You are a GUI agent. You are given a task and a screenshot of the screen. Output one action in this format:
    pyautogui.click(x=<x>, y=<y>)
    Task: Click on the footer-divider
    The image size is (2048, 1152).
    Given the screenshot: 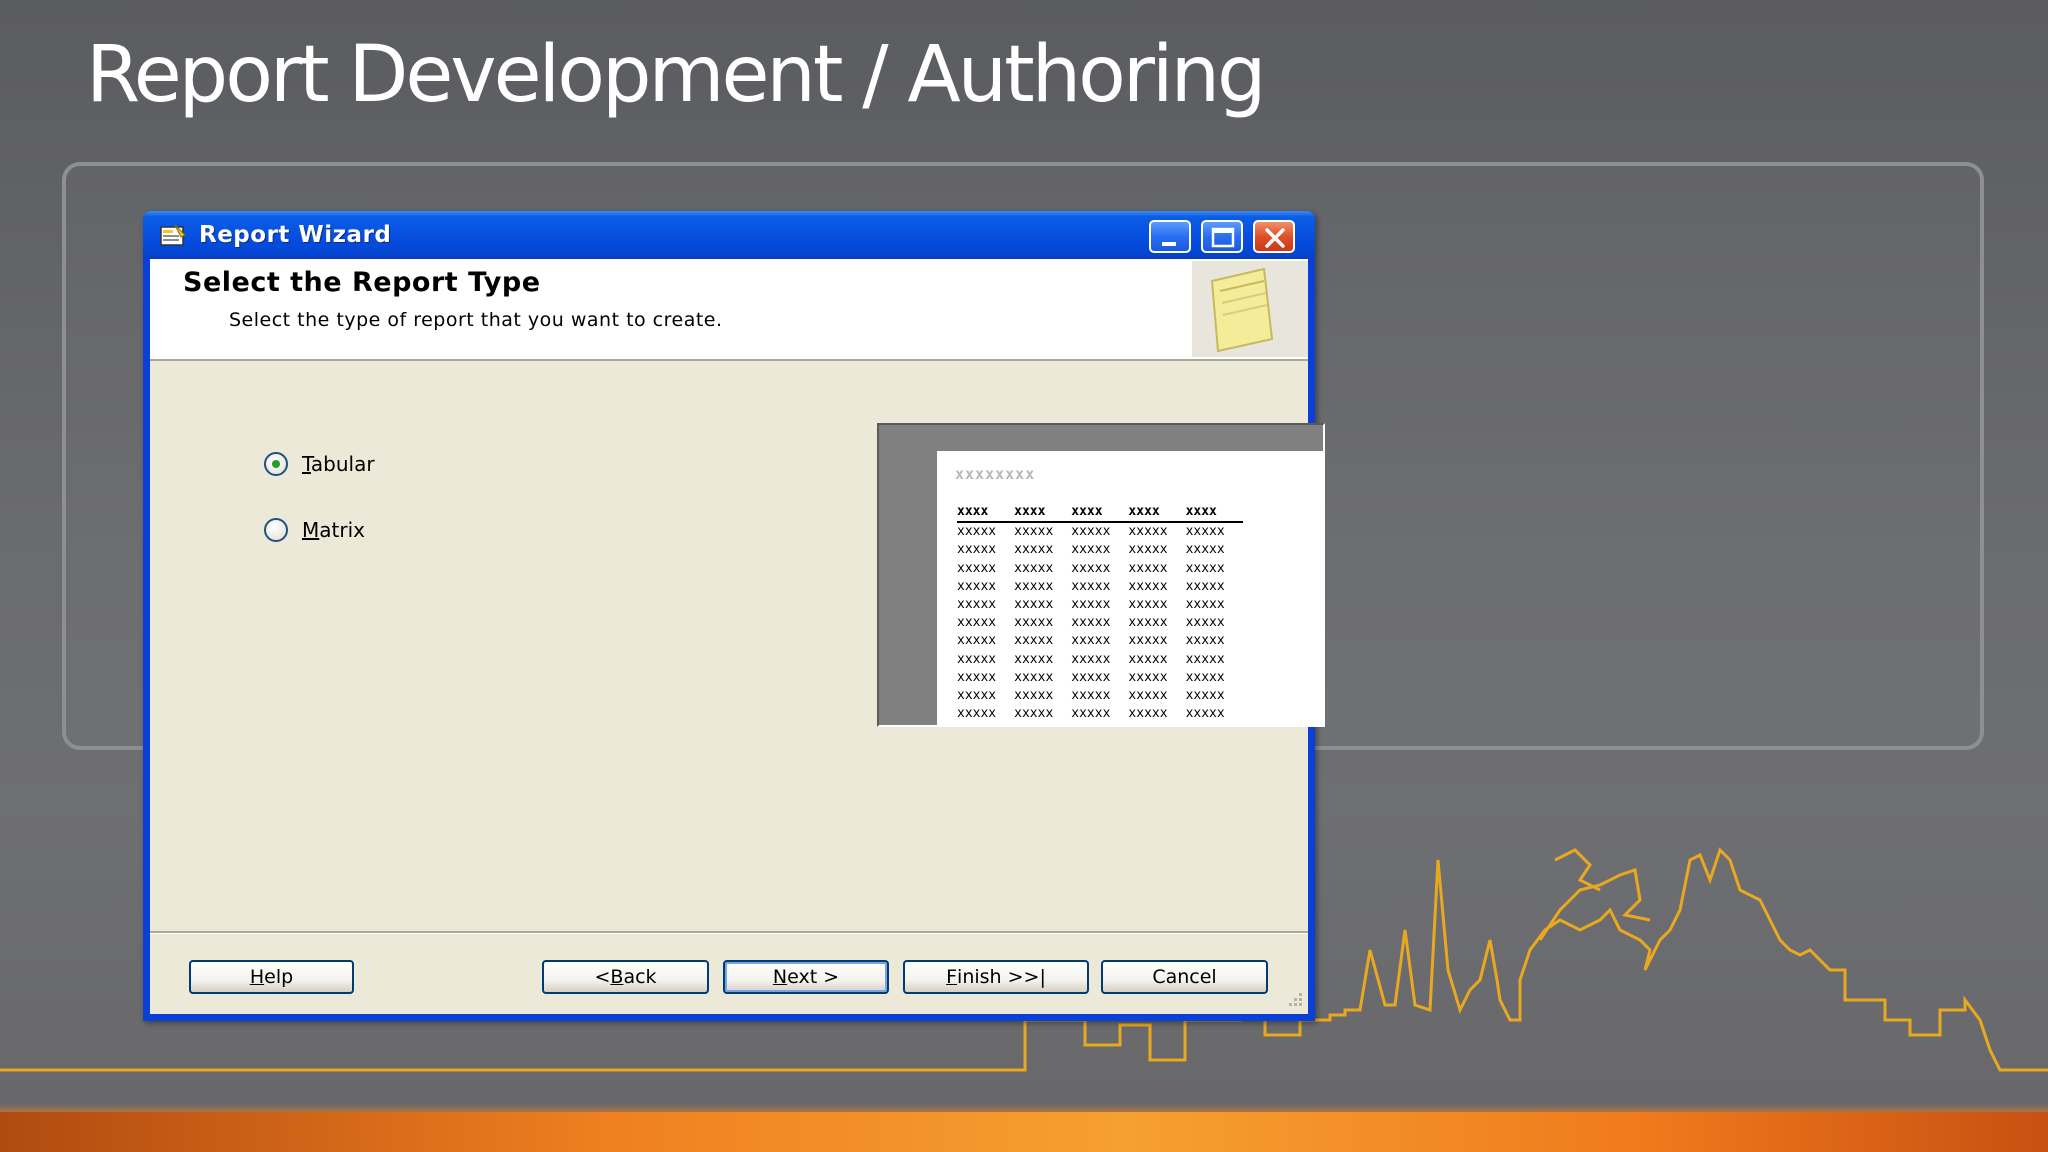 What is the action you would take?
    pyautogui.click(x=729, y=932)
    